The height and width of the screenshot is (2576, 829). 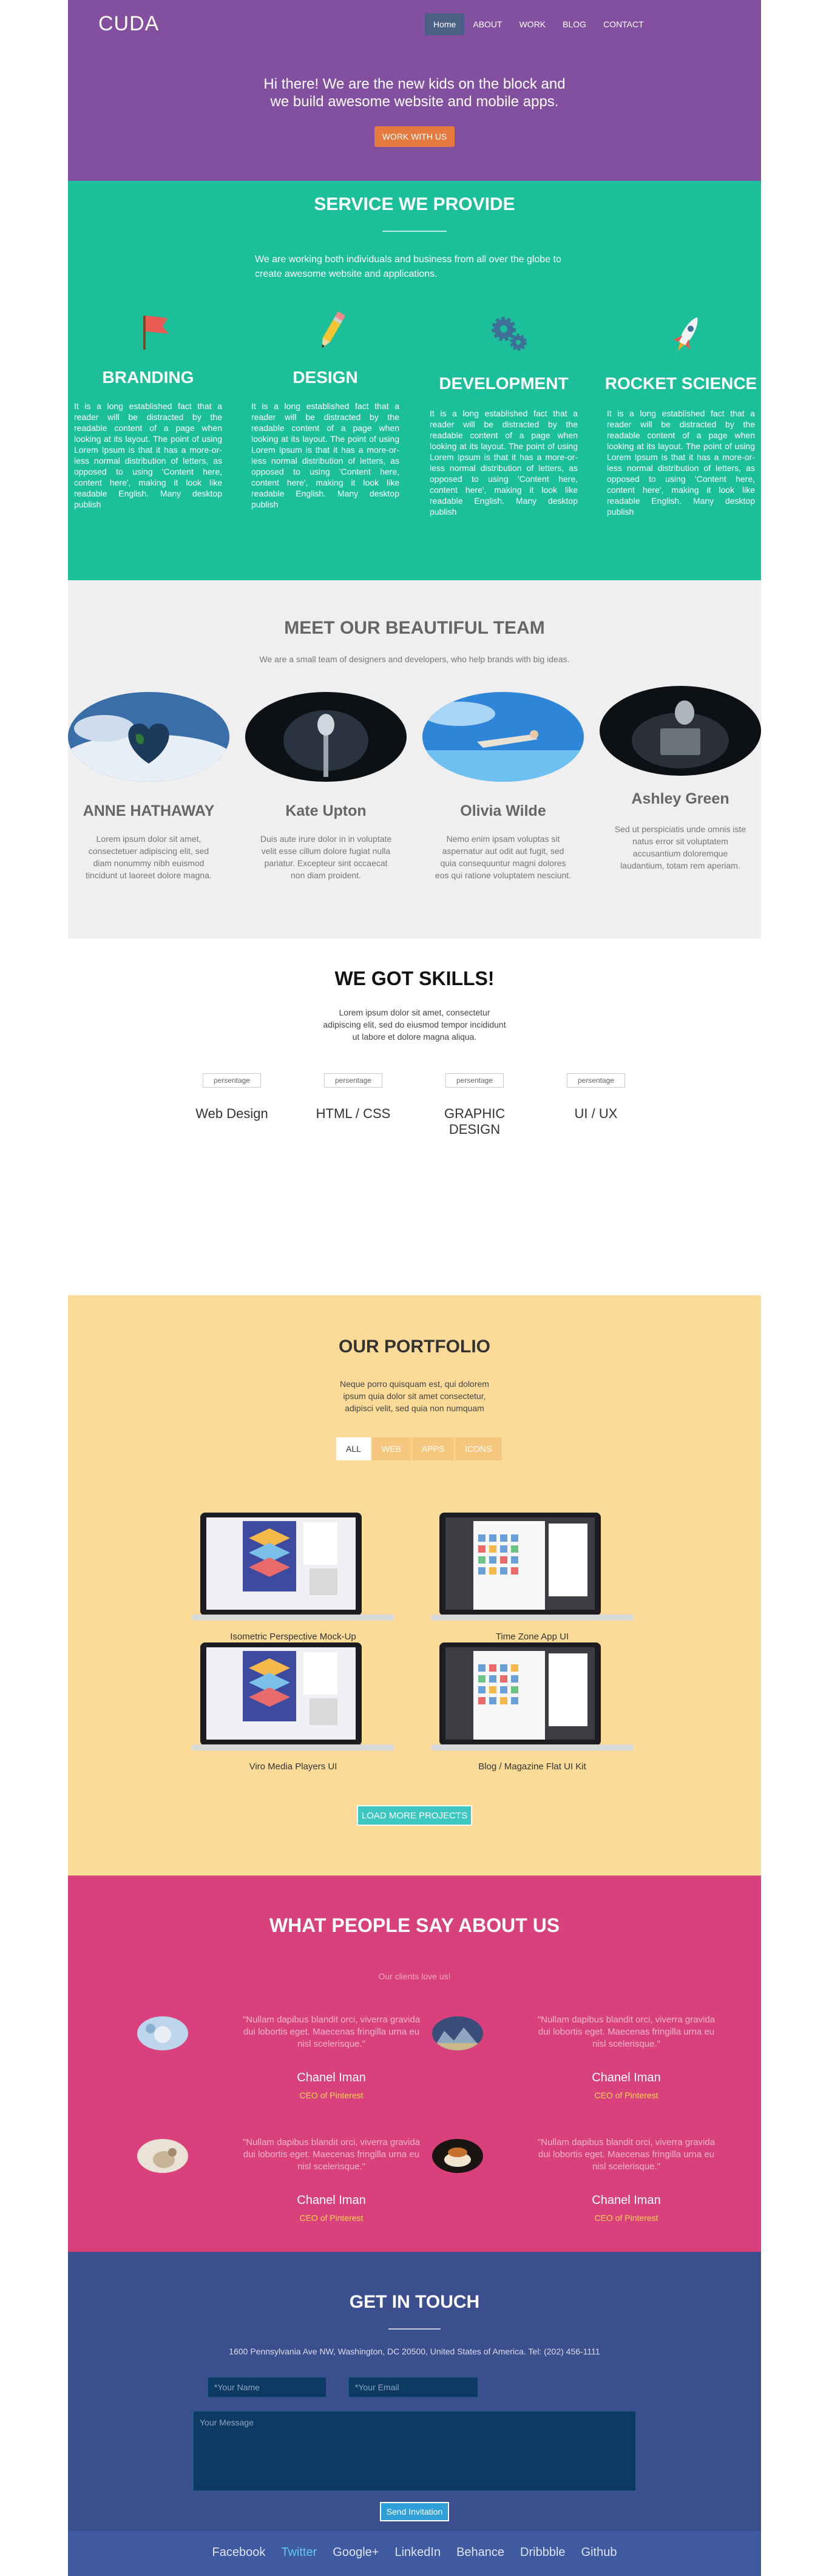 I want to click on portfolio-filters: ALL WEB APPS ICONS, so click(x=419, y=1448).